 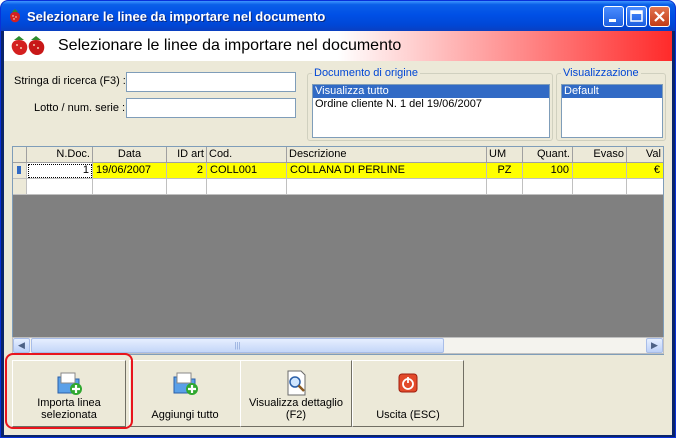 I want to click on view-group: Visualizzazione Default, so click(x=611, y=104).